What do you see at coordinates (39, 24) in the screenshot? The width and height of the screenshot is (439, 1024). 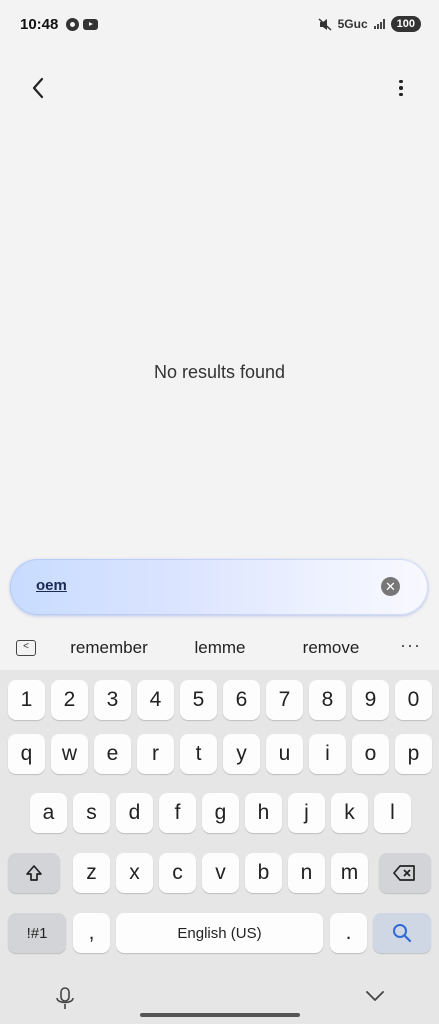 I see `status-time: 10:48` at bounding box center [39, 24].